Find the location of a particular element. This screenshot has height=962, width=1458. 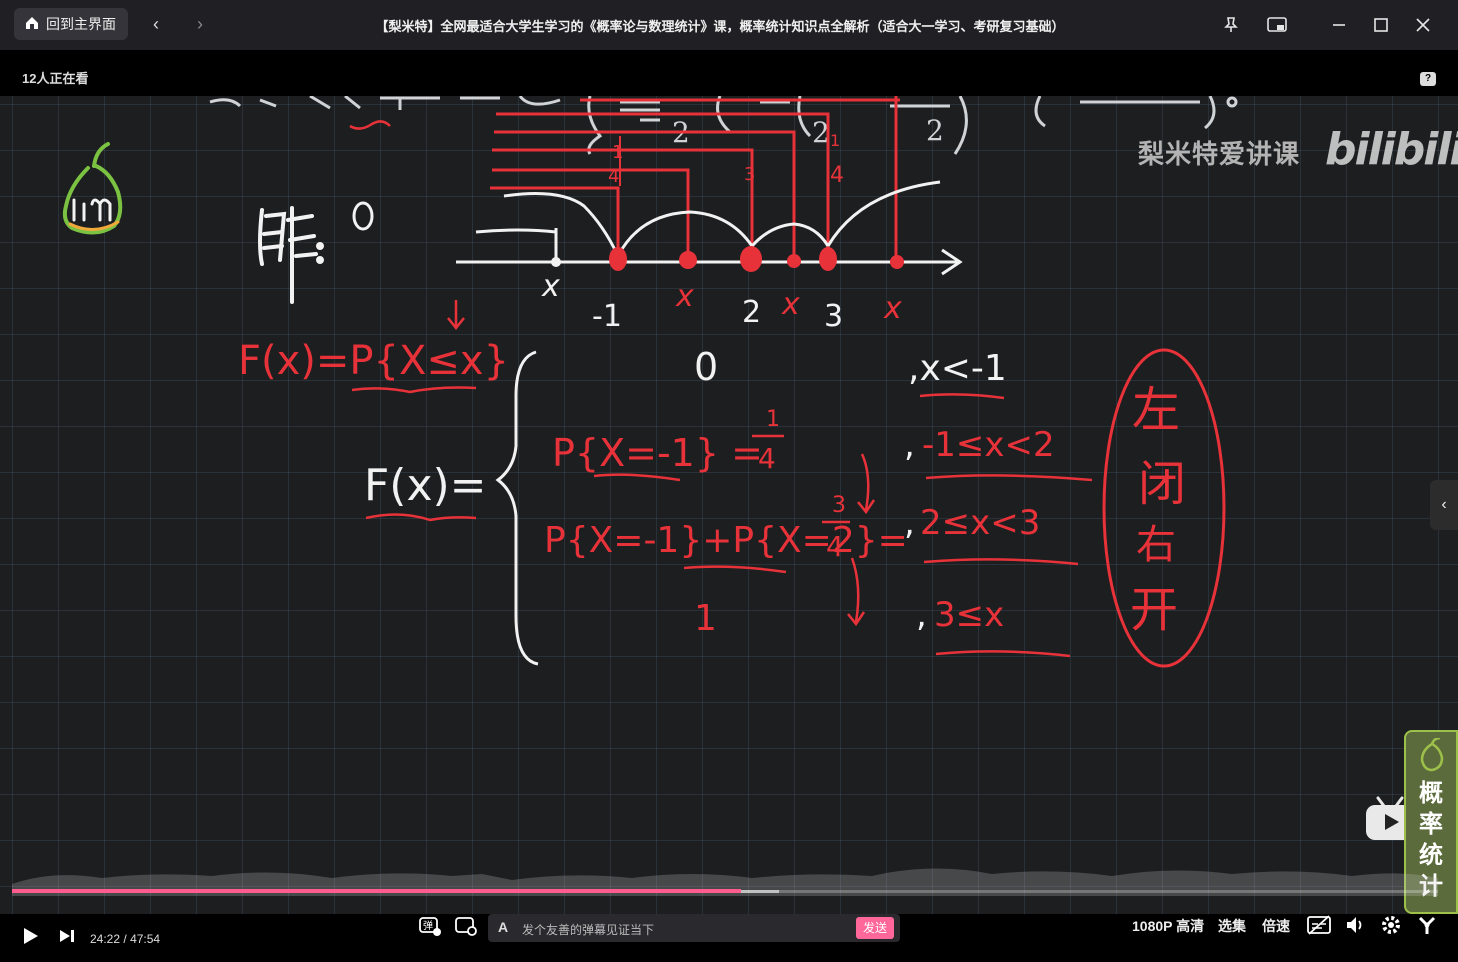

svg-text: 2≤x<3 is located at coordinates (980, 523).